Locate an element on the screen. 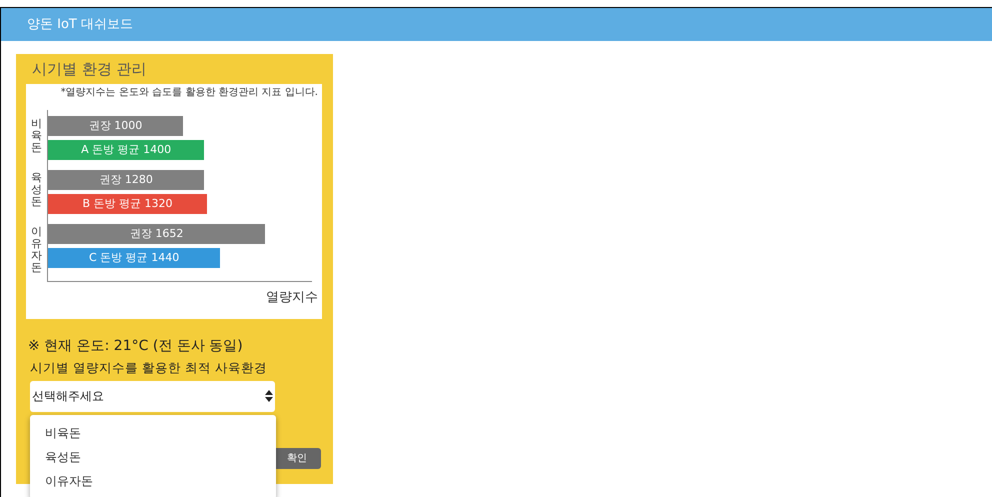  category-label: 육성돈 is located at coordinates (36, 190).